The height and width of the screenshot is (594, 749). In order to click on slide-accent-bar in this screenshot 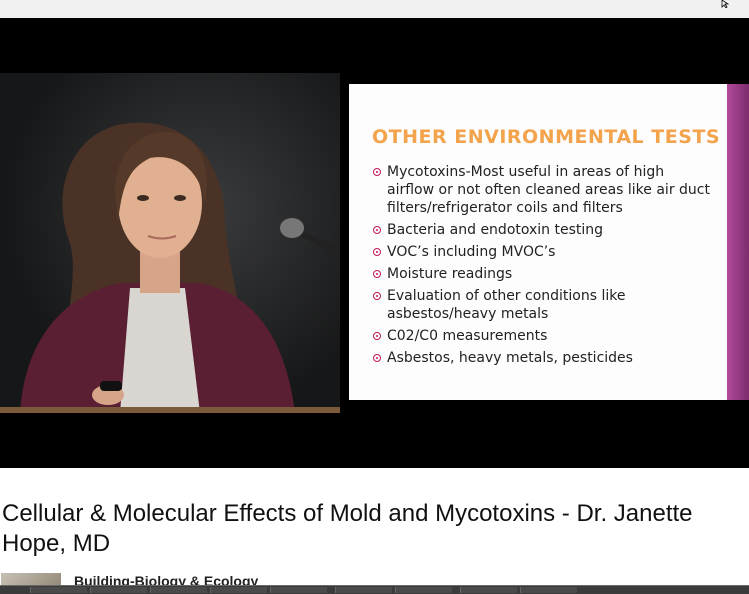, I will do `click(738, 242)`.